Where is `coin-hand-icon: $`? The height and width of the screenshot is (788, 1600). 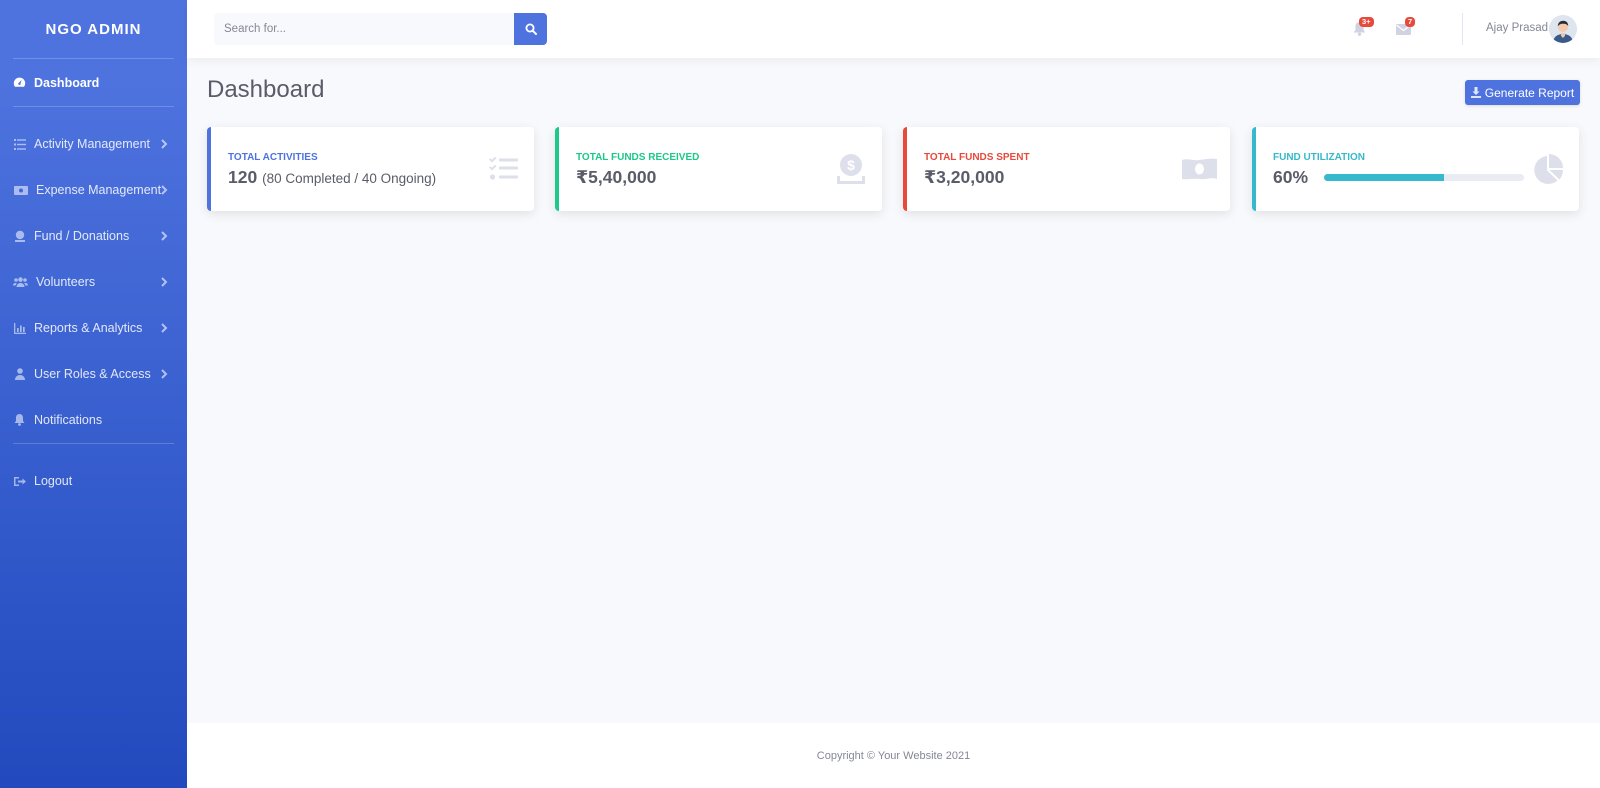 coin-hand-icon: $ is located at coordinates (851, 169).